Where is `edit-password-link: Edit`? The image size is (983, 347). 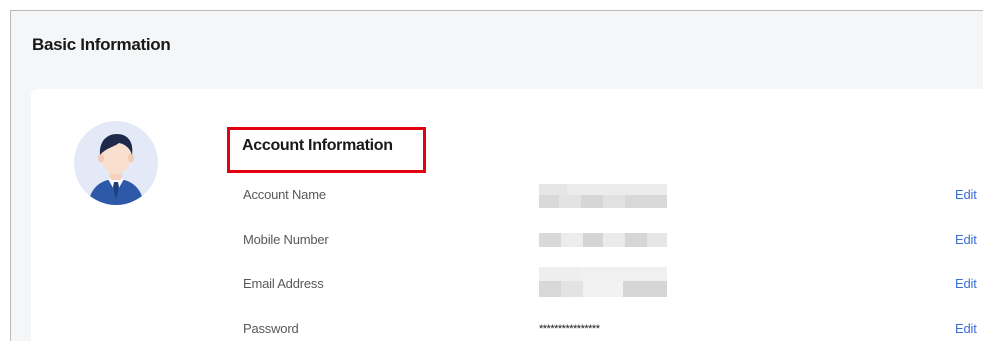
edit-password-link: Edit is located at coordinates (966, 328).